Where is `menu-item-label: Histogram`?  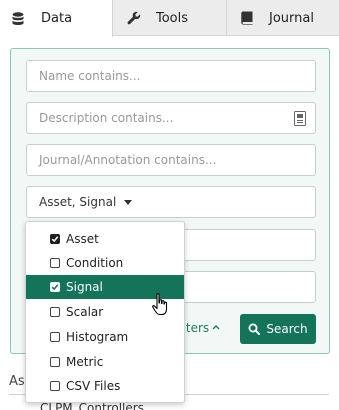
menu-item-label: Histogram is located at coordinates (97, 337).